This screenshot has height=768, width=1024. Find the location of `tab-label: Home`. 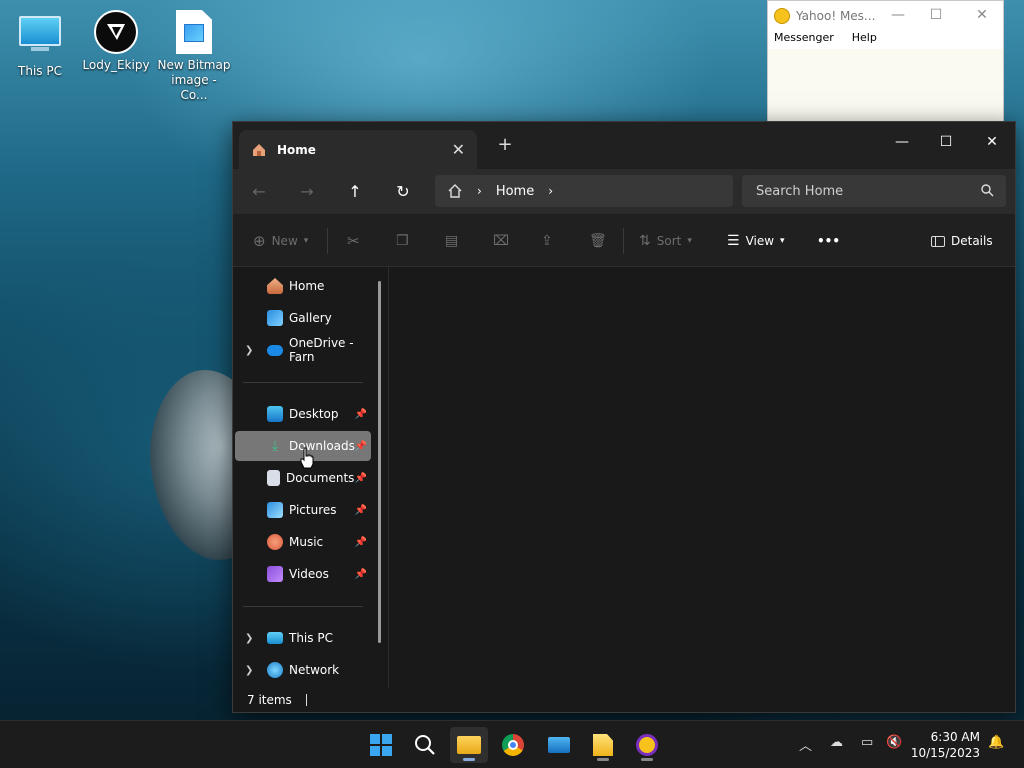

tab-label: Home is located at coordinates (296, 150).